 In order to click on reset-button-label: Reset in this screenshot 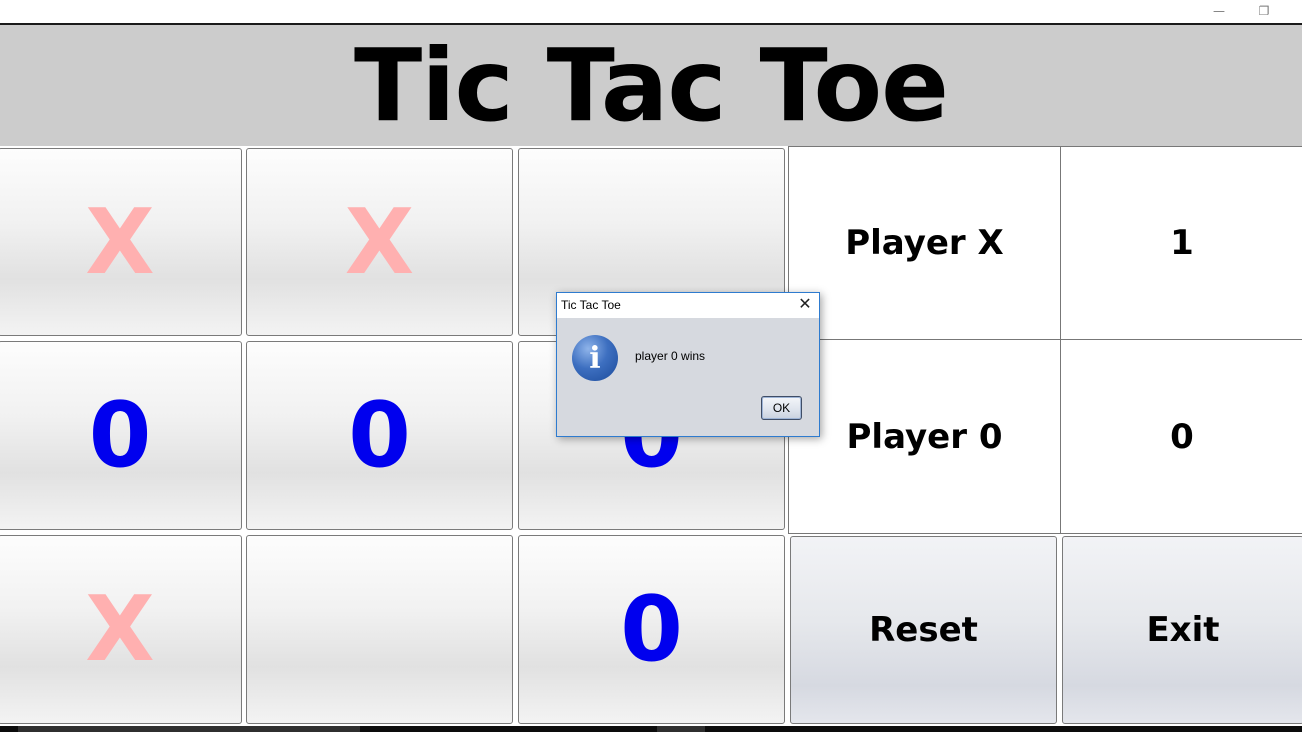, I will do `click(923, 630)`.